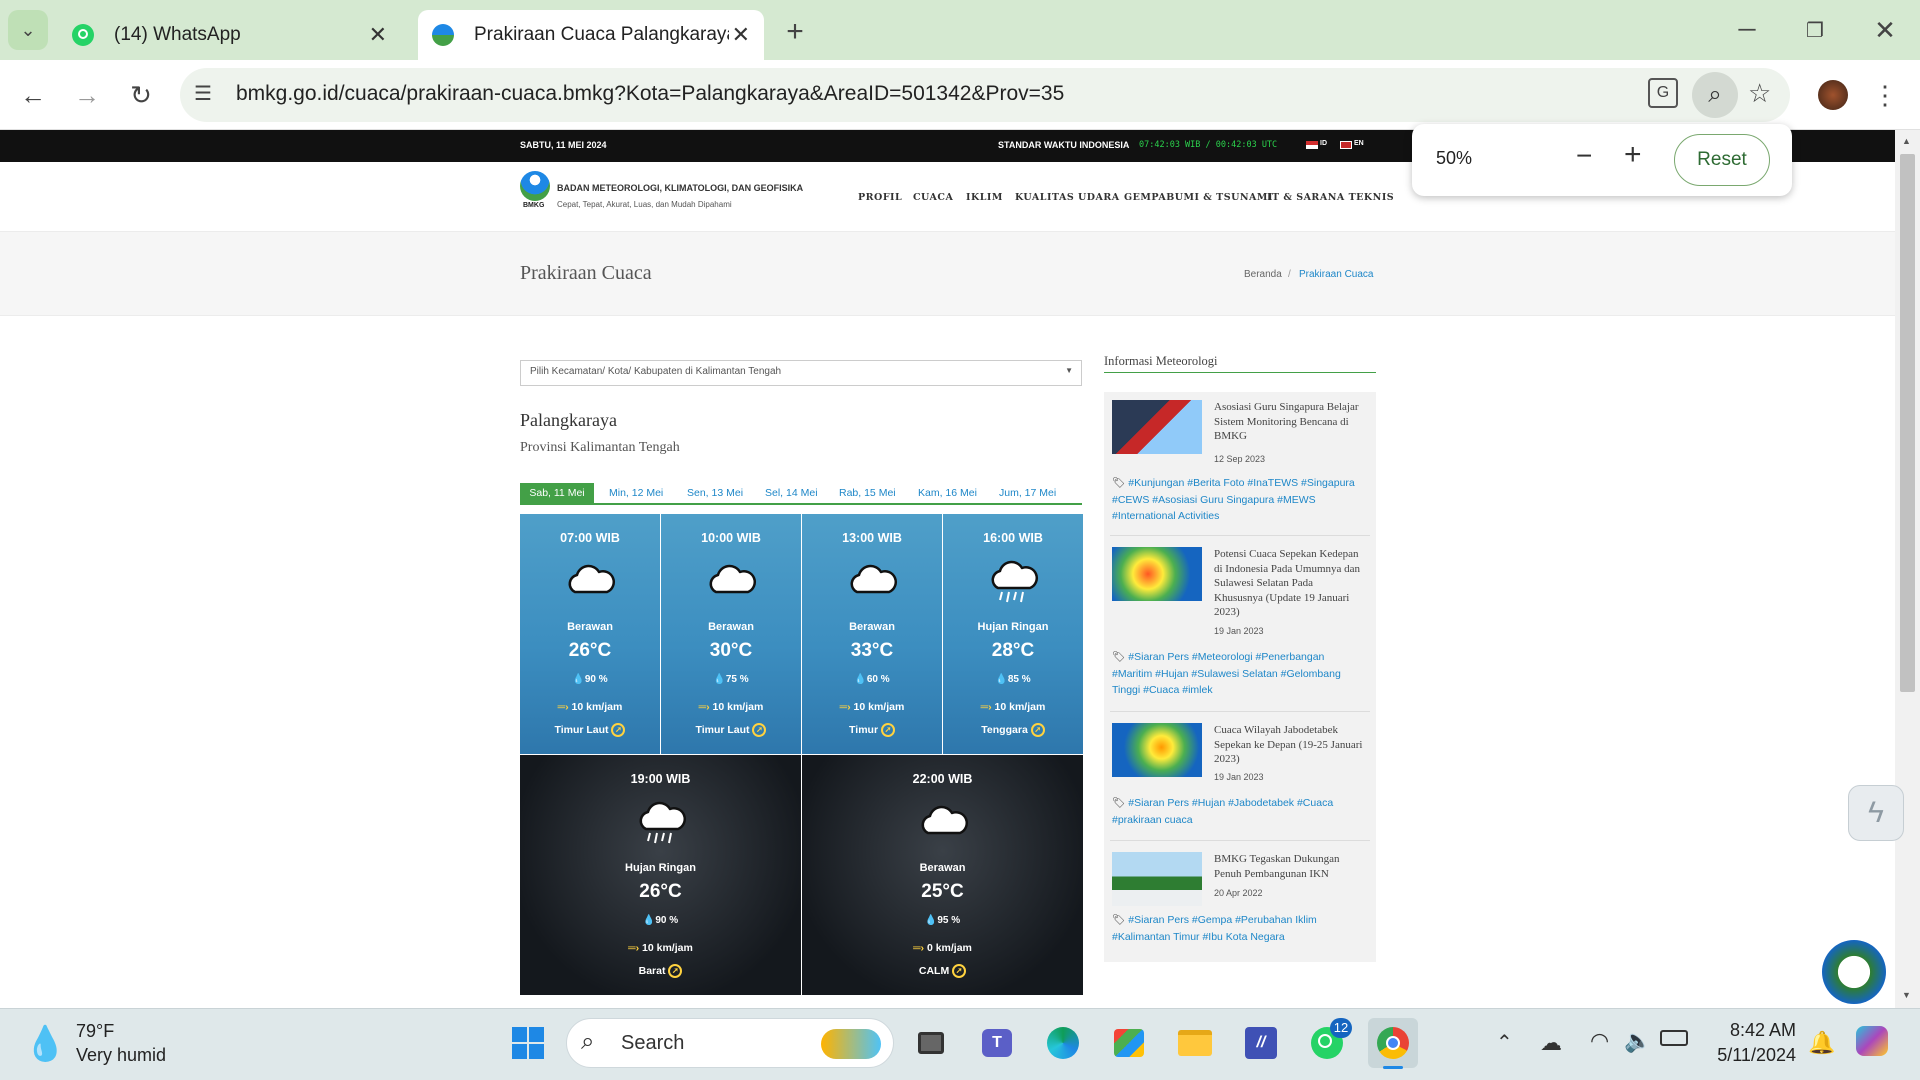 The image size is (1920, 1080). What do you see at coordinates (1551, 1043) in the screenshot?
I see `onedrive-icon: ☁` at bounding box center [1551, 1043].